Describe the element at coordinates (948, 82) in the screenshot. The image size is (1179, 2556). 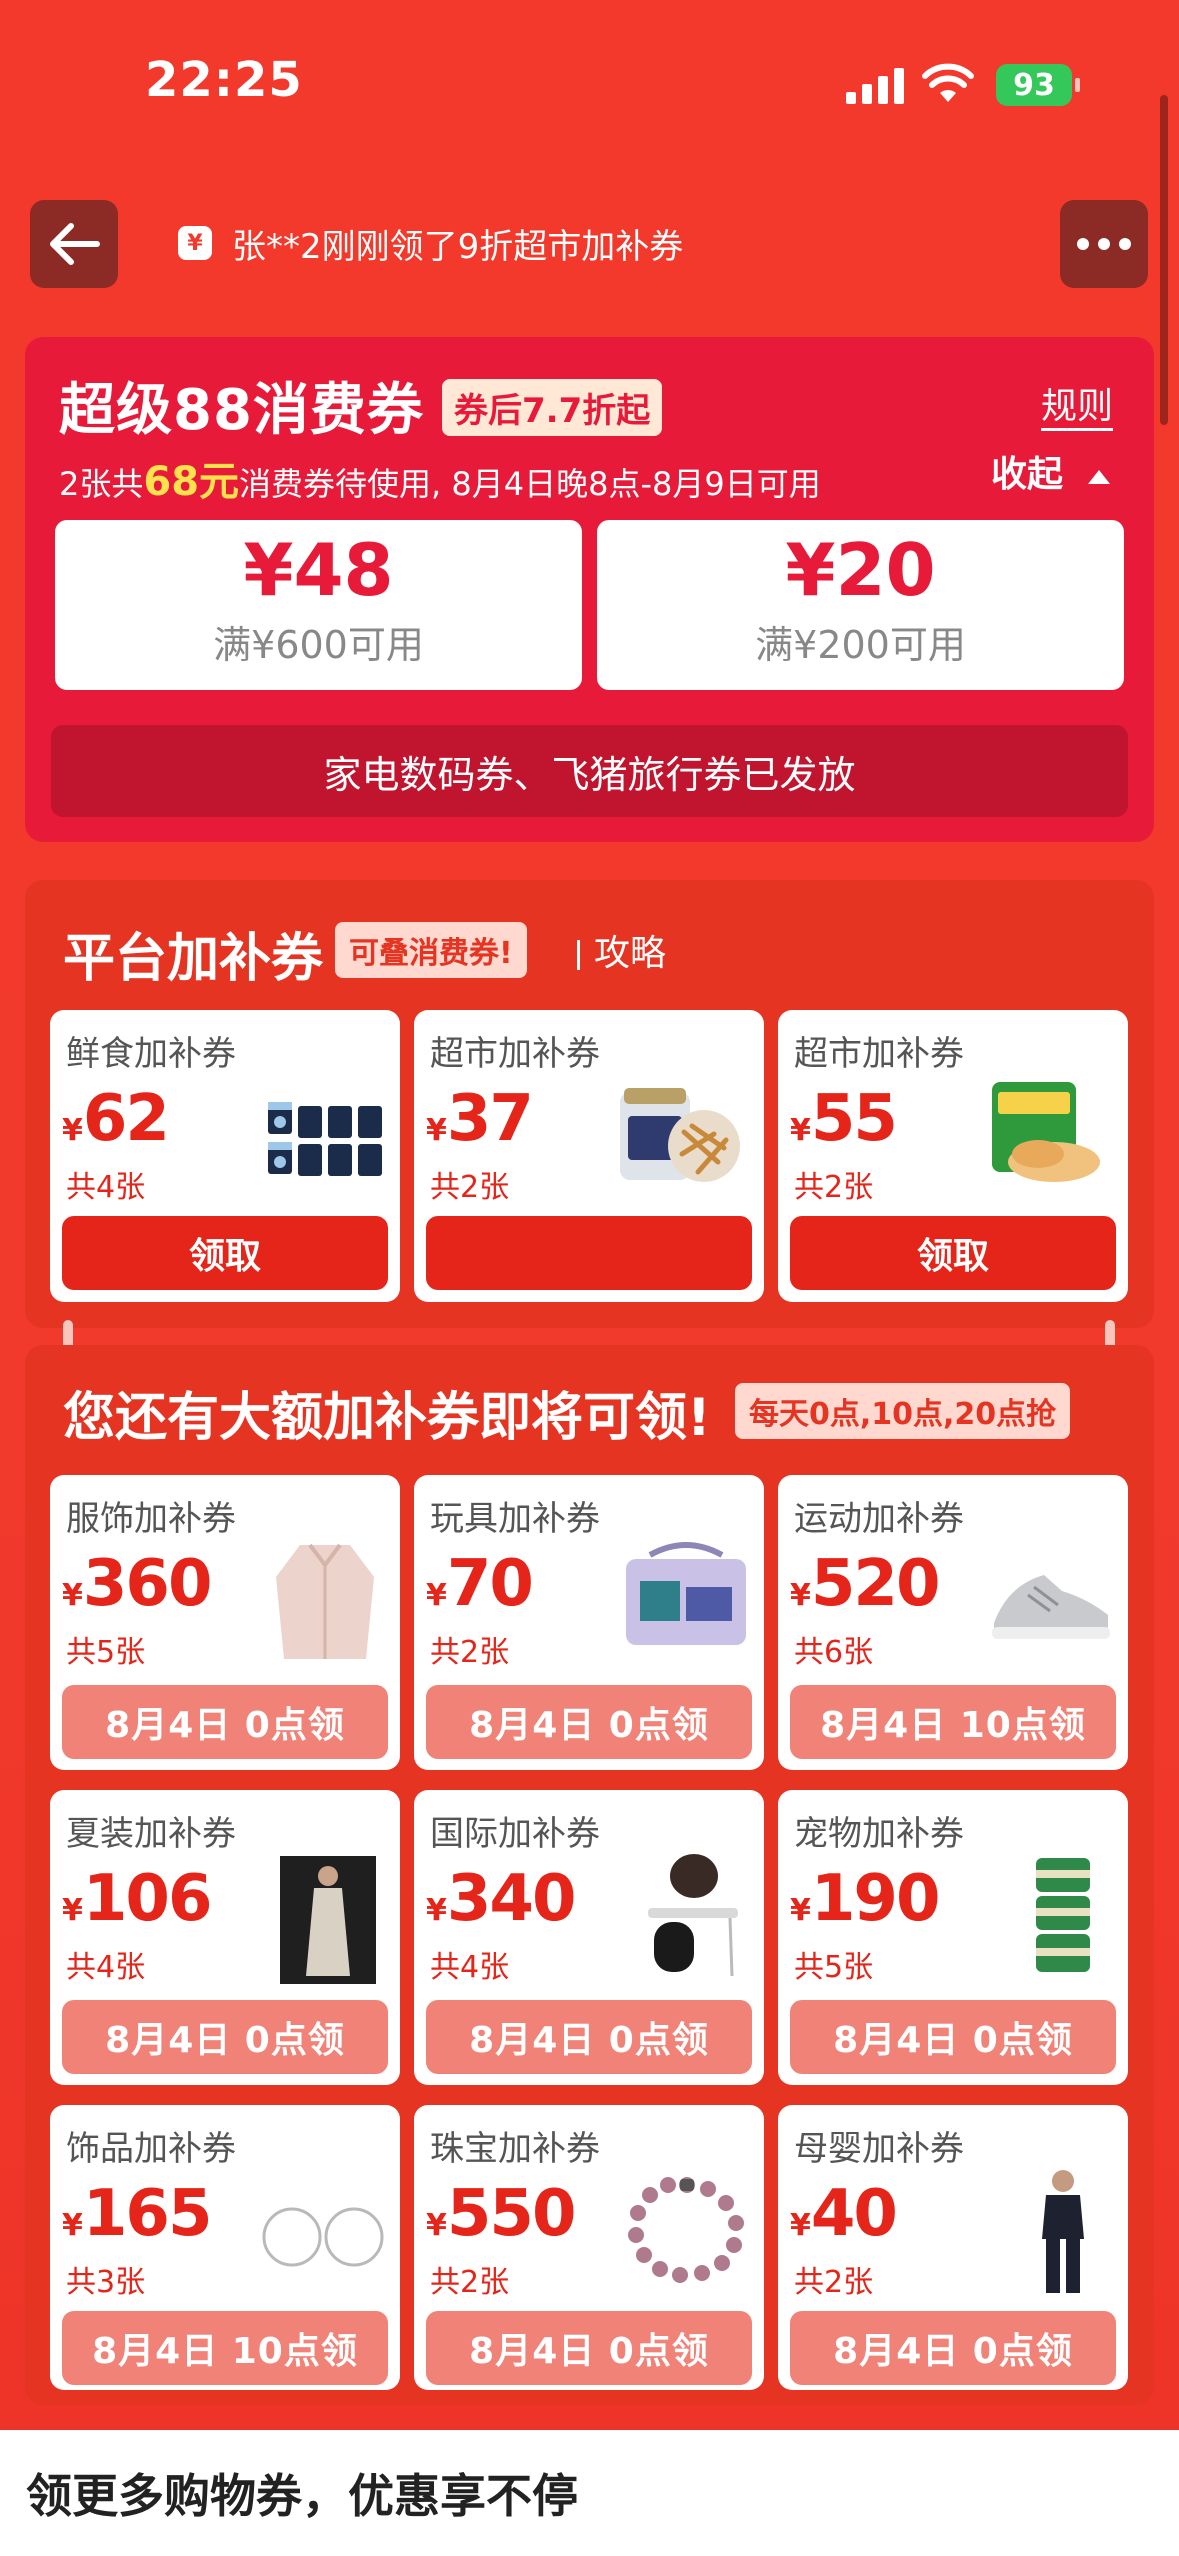
I see `wifi-icon` at that location.